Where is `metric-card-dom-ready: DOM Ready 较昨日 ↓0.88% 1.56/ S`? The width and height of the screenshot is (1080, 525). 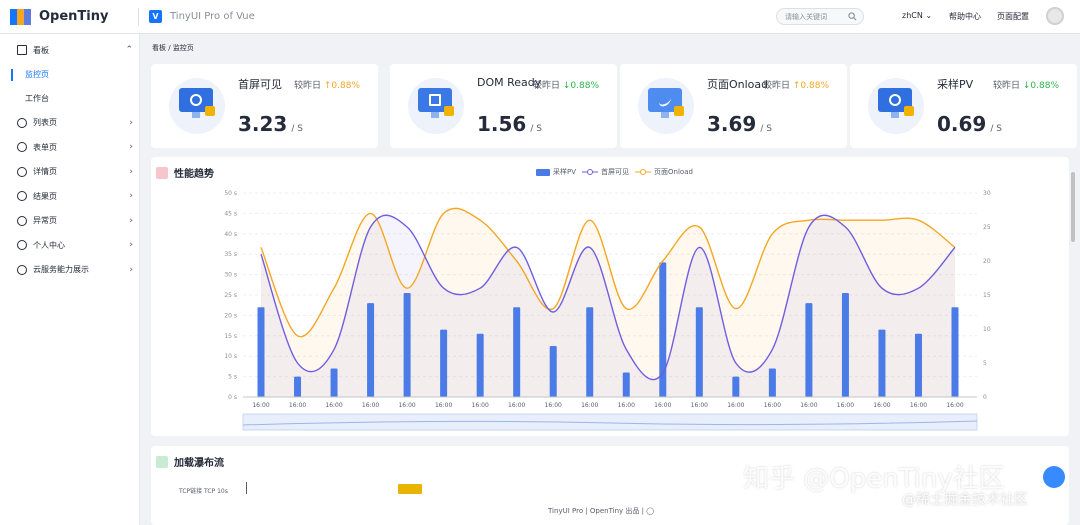 metric-card-dom-ready: DOM Ready 较昨日 ↓0.88% 1.56/ S is located at coordinates (503, 106).